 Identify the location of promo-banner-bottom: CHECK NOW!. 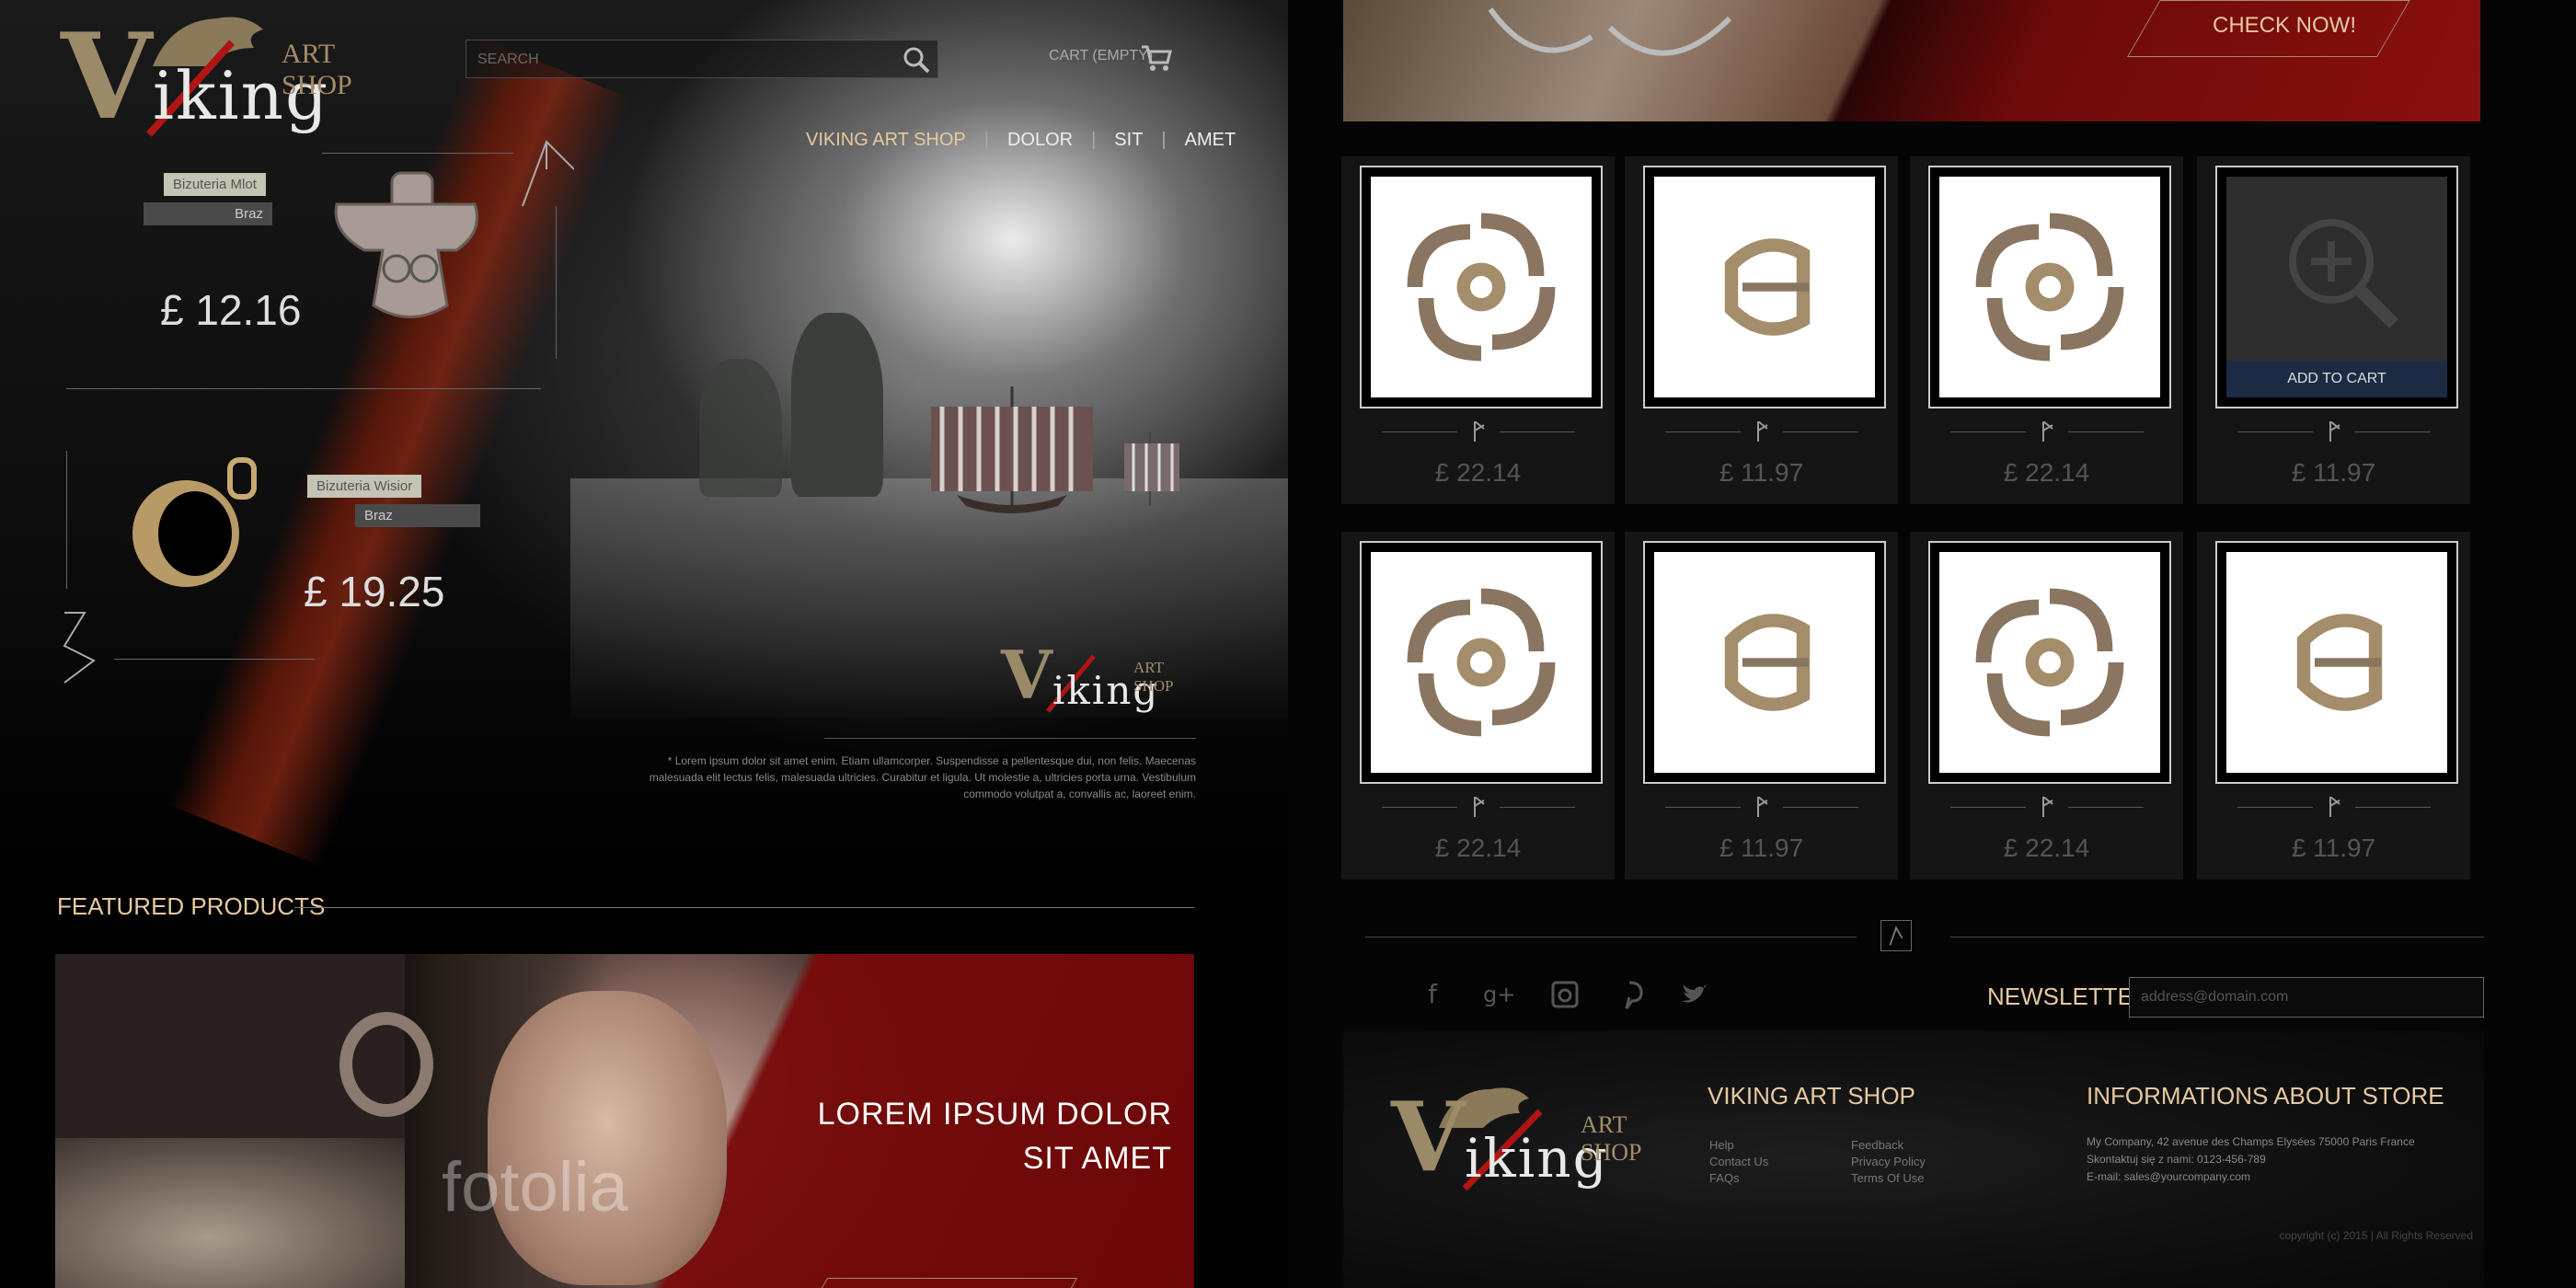
(1911, 60).